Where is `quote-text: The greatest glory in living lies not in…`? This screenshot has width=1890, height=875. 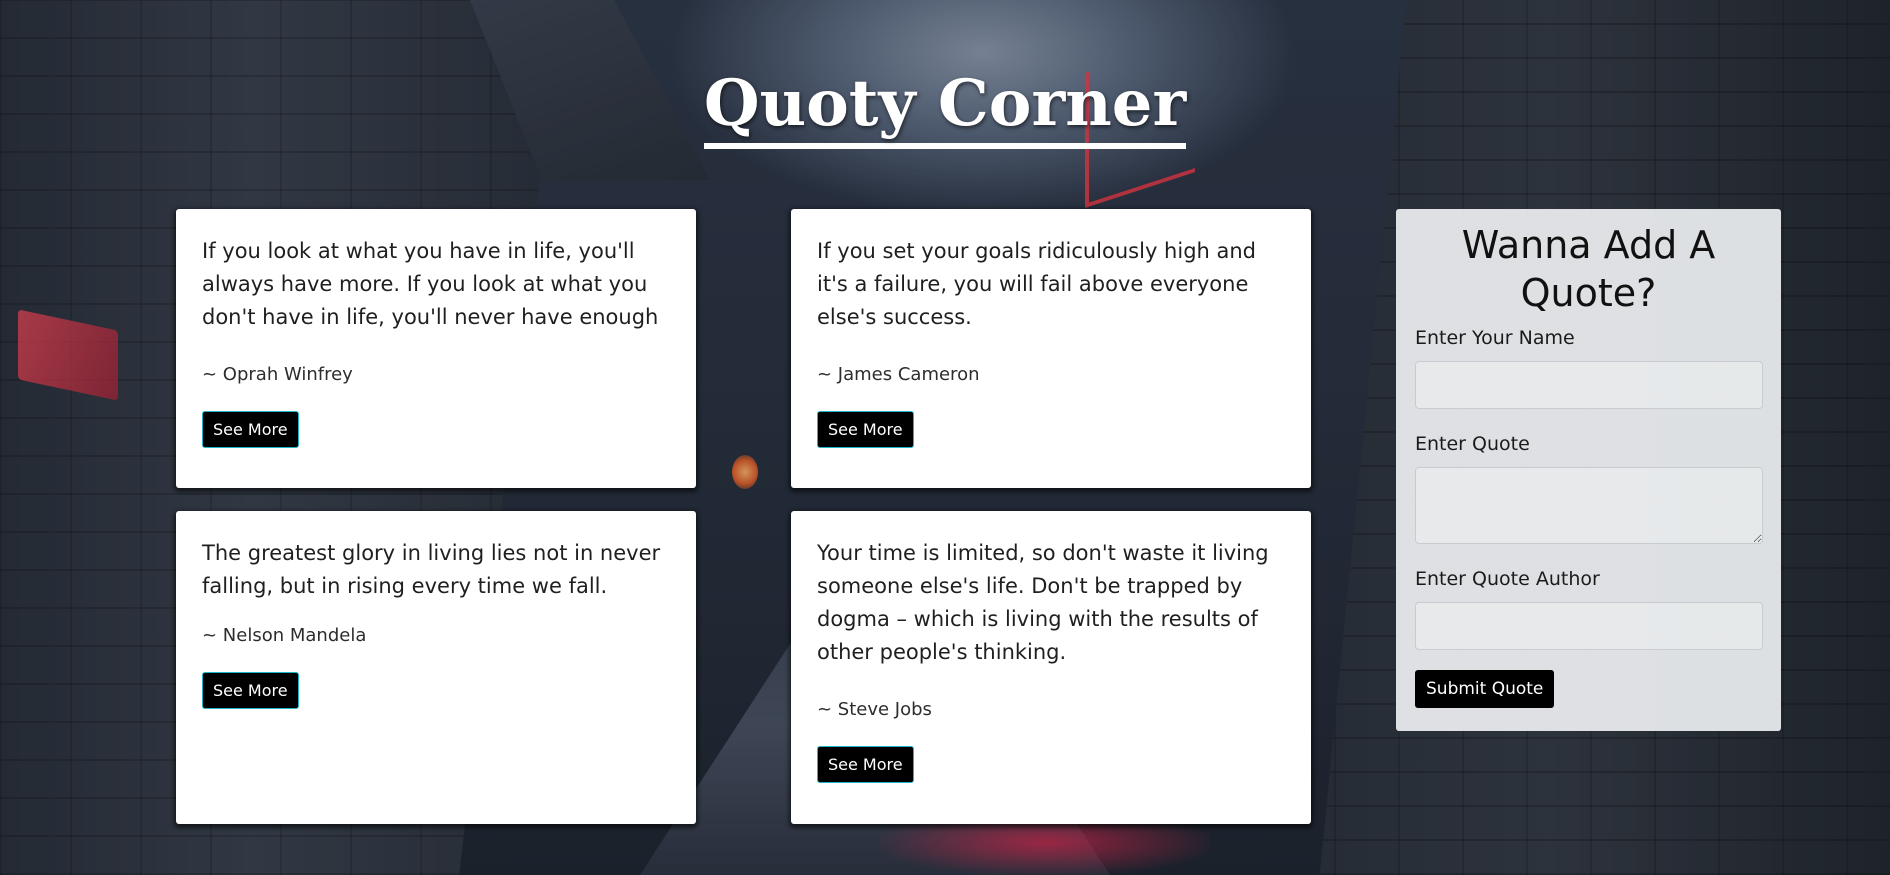
quote-text: The greatest glory in living lies not in… is located at coordinates (431, 569).